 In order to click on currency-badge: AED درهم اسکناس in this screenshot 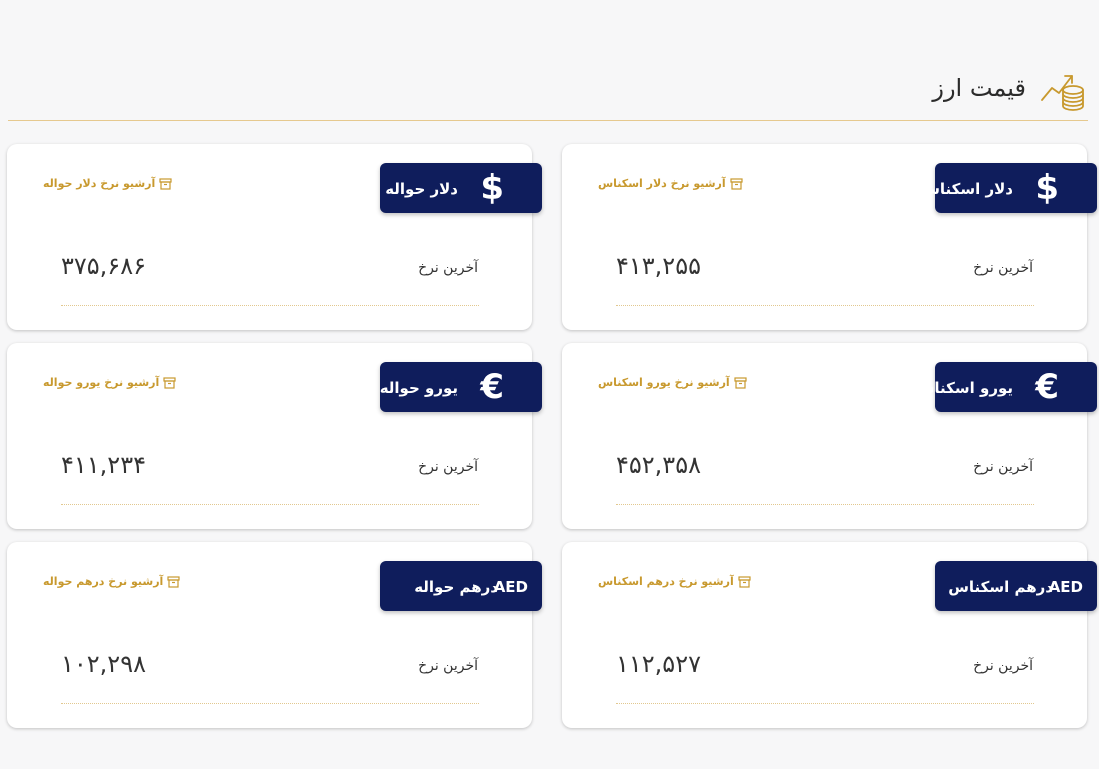, I will do `click(1016, 586)`.